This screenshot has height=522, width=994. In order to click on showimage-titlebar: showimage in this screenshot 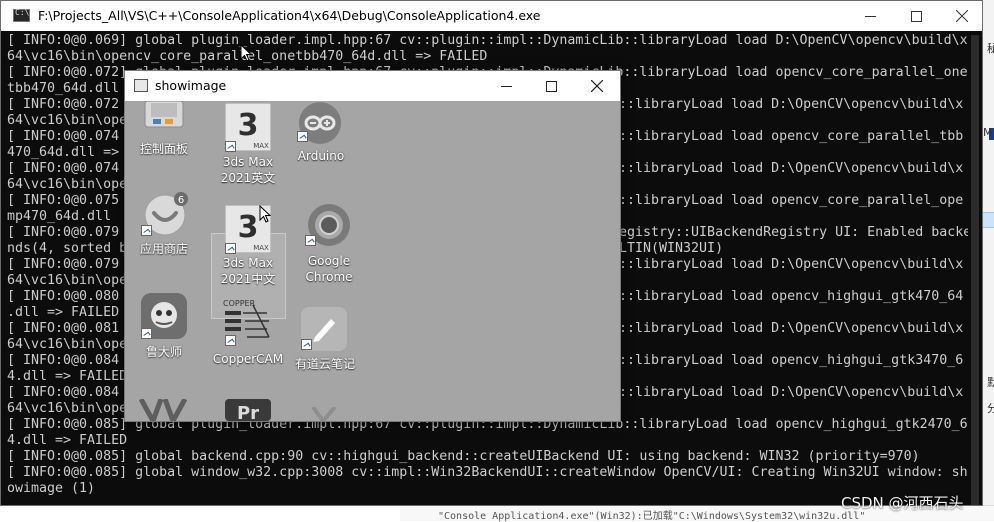, I will do `click(372, 86)`.